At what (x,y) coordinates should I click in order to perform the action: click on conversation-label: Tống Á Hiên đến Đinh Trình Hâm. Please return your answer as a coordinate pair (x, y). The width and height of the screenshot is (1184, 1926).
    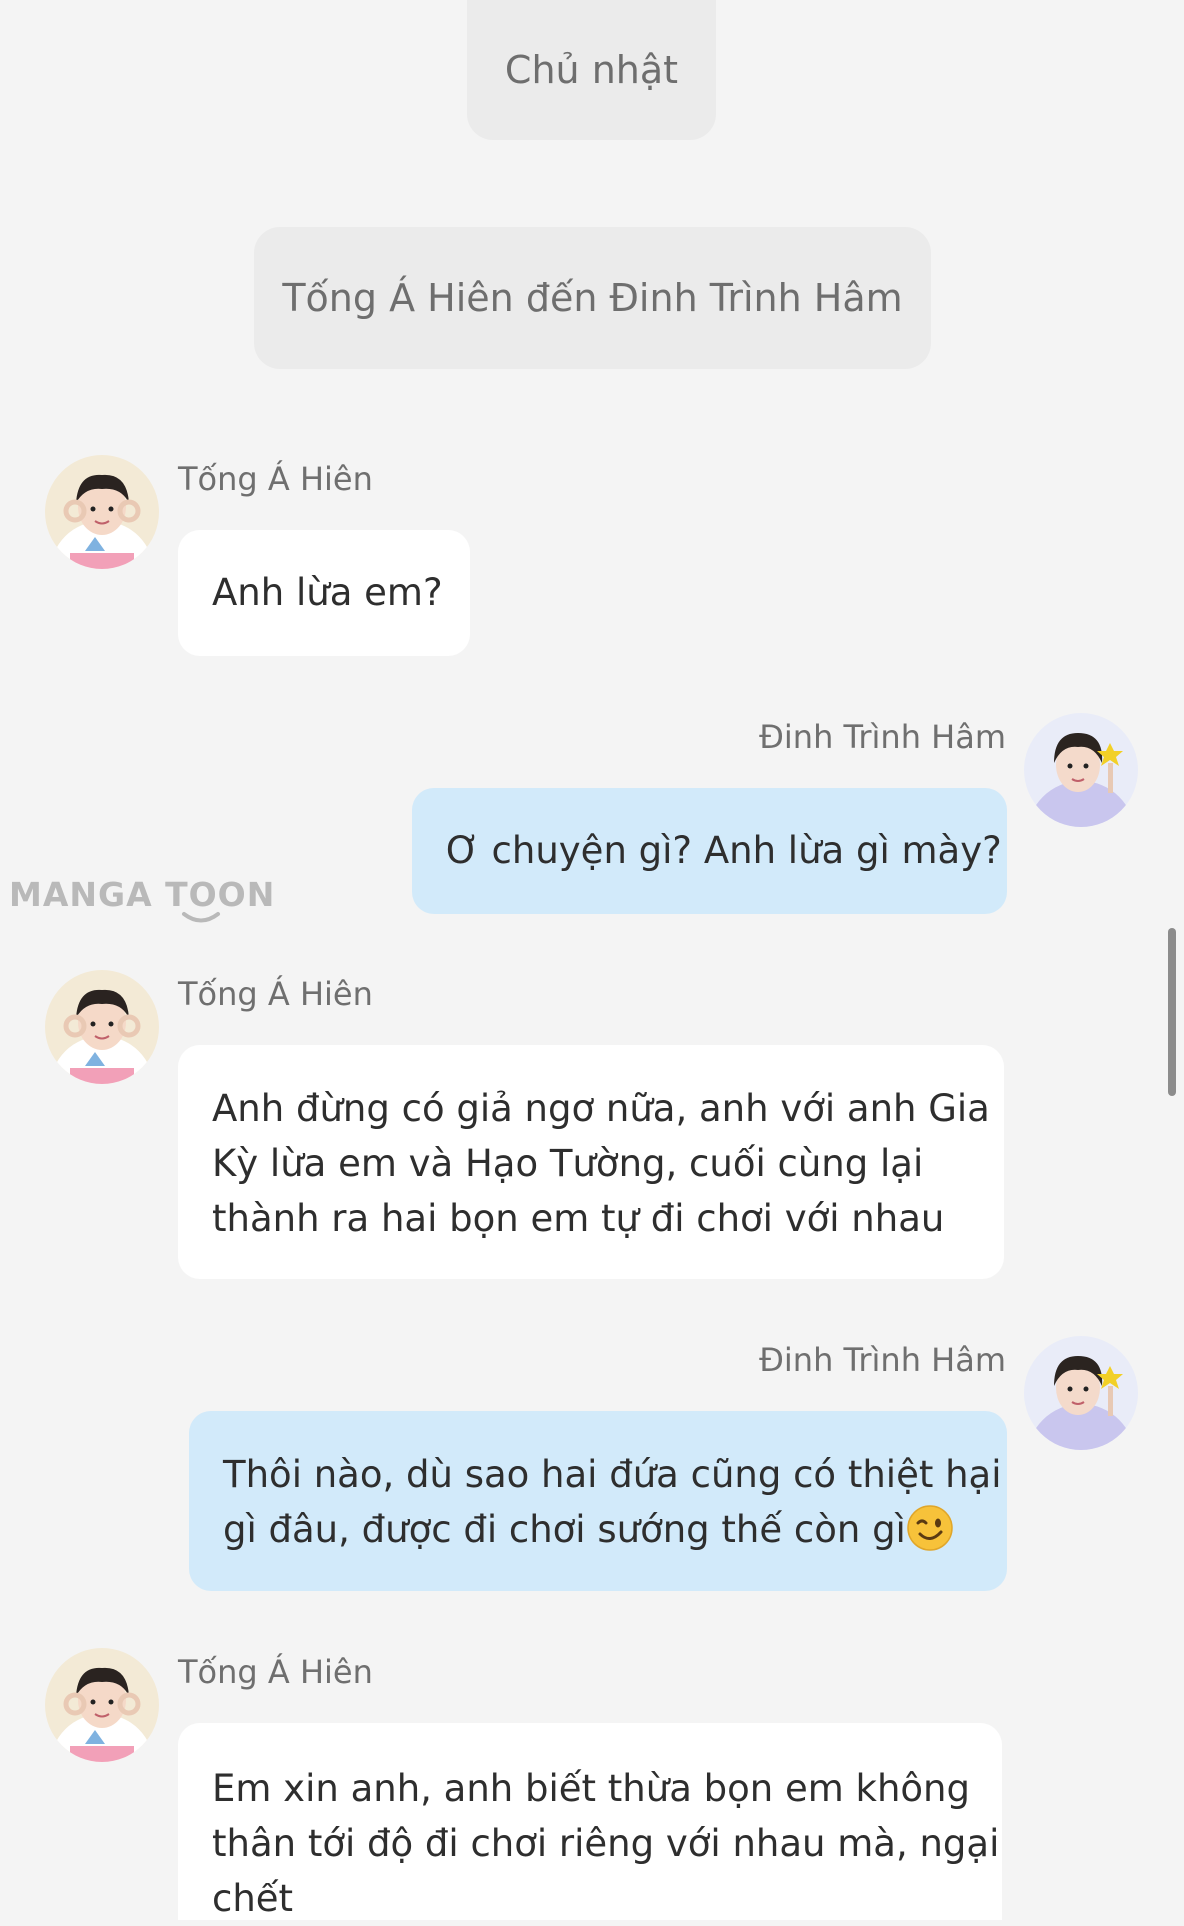
    Looking at the image, I should click on (592, 298).